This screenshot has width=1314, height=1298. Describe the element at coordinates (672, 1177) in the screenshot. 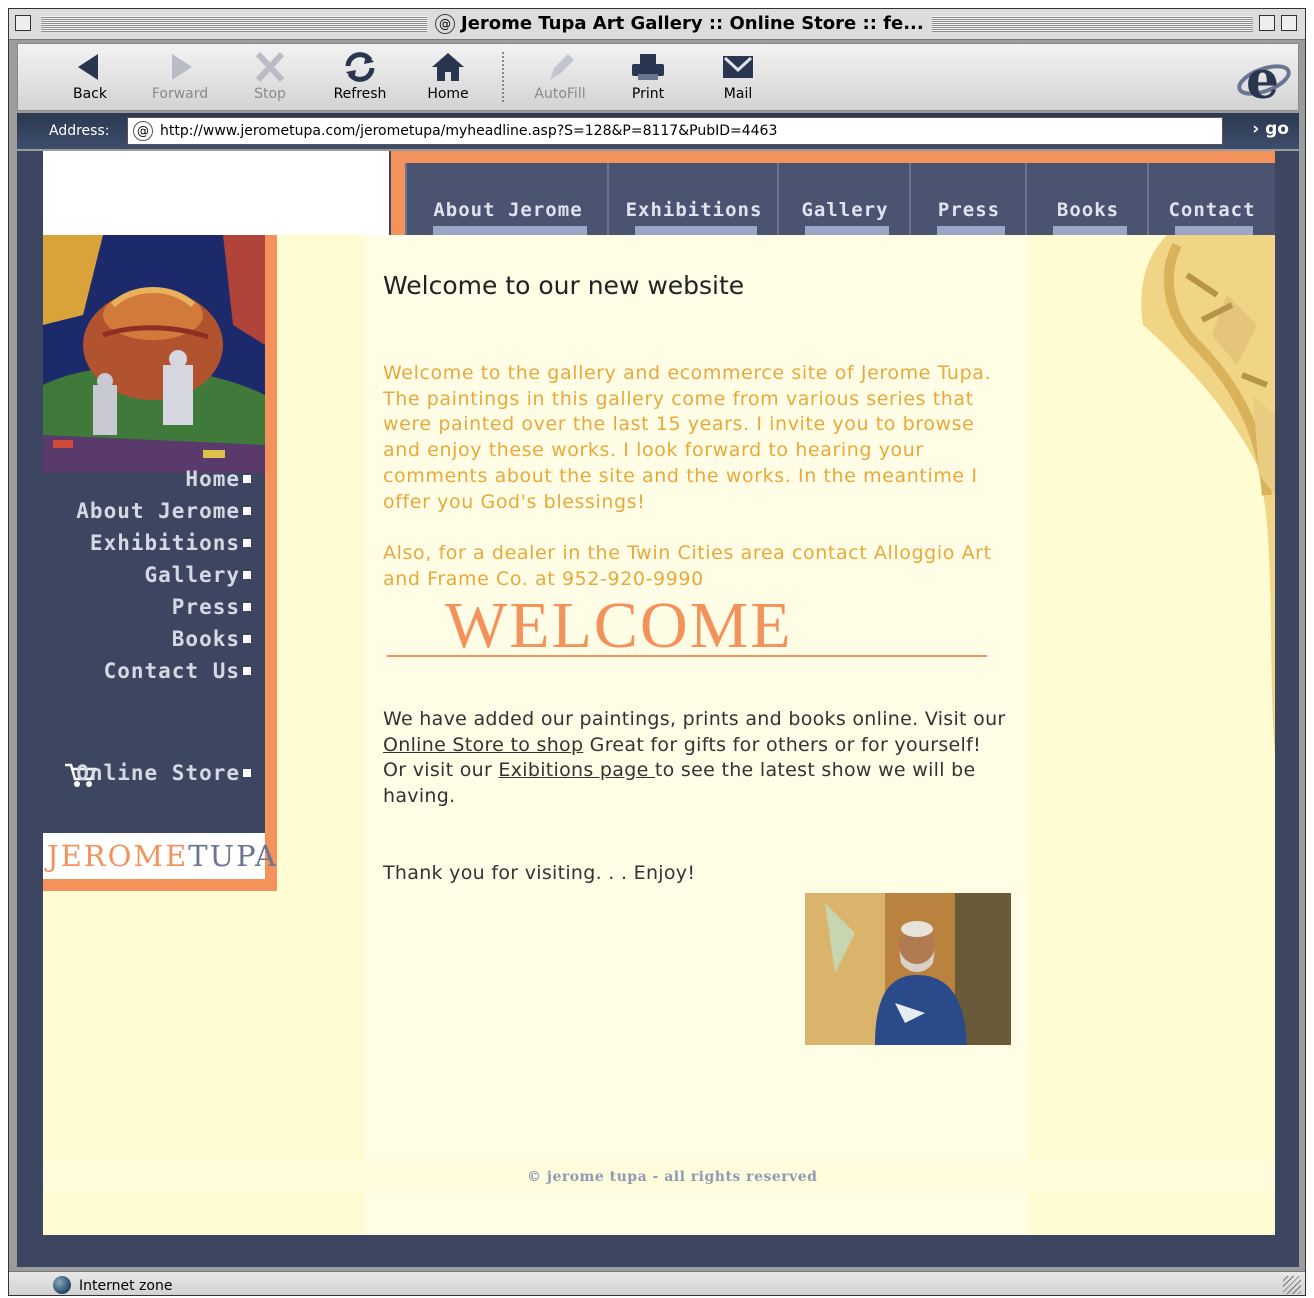

I see `copyright-text: © jerome tupa - all rights reserved` at that location.